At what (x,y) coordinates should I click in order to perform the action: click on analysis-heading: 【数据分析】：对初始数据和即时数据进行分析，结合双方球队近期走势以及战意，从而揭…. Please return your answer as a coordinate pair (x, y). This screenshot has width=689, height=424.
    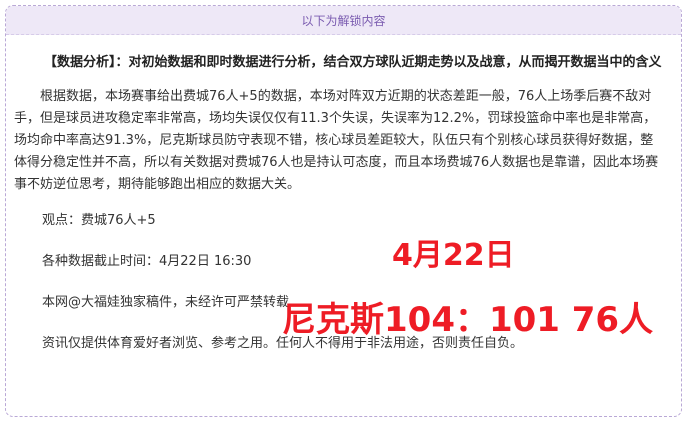
    Looking at the image, I should click on (353, 62).